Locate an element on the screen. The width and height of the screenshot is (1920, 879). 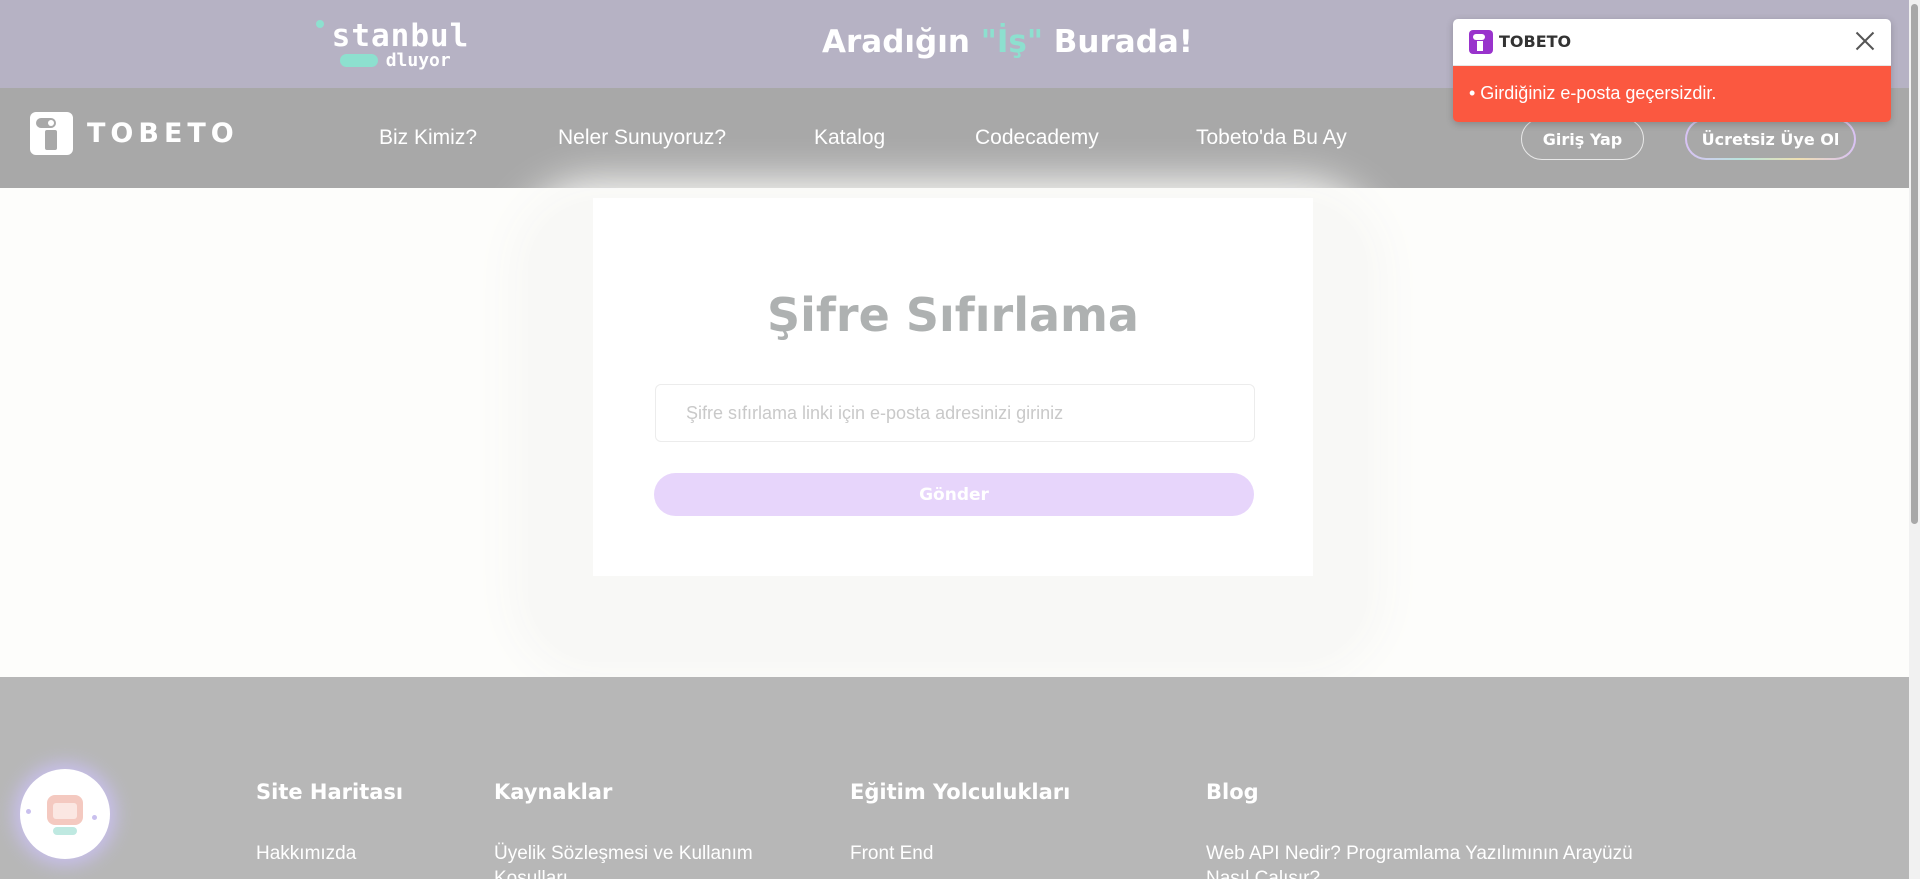
signup-label: Ücretsiz Üye Ol is located at coordinates (1770, 139).